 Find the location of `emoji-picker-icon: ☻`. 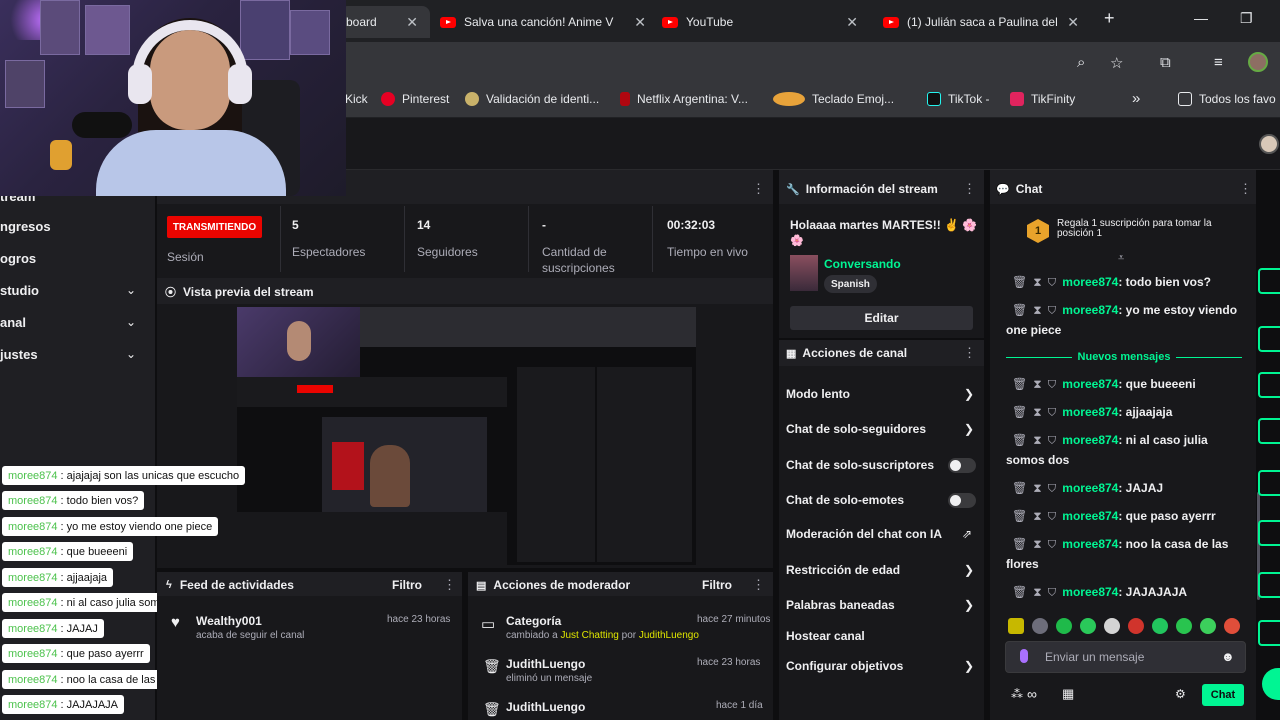

emoji-picker-icon: ☻ is located at coordinates (1228, 656).